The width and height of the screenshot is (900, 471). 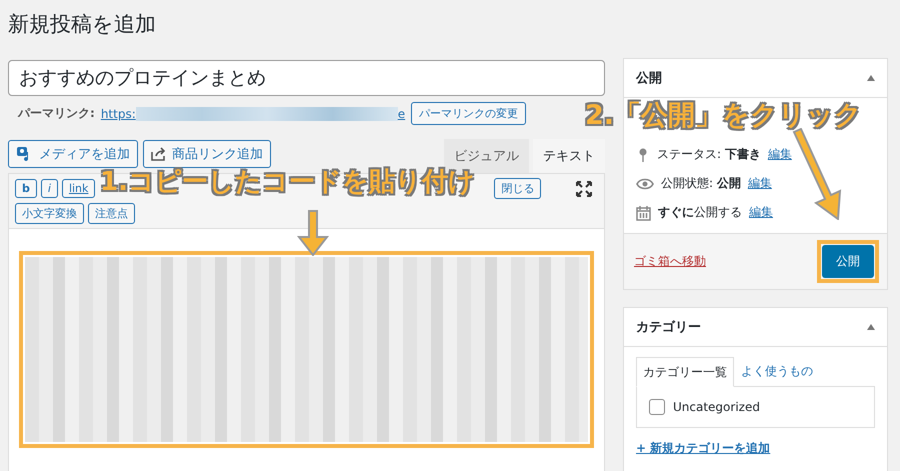 What do you see at coordinates (468, 113) in the screenshot?
I see `change-permalink-button: パーマリンクの変更` at bounding box center [468, 113].